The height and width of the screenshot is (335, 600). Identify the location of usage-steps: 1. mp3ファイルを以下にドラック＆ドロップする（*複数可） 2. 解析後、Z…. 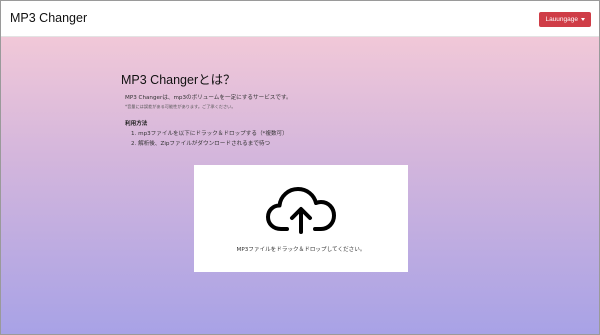
(276, 138).